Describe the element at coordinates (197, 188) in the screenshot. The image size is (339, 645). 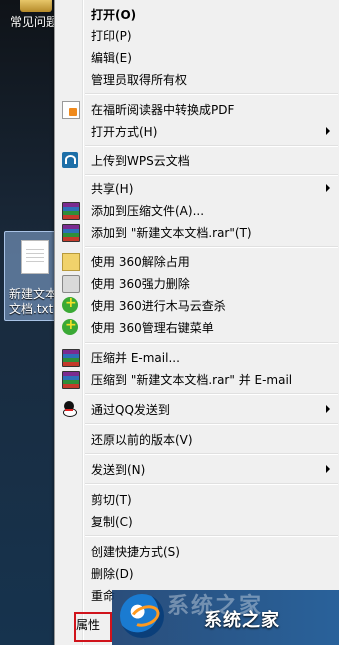
I see `menu-item-share: 共享(H)` at that location.